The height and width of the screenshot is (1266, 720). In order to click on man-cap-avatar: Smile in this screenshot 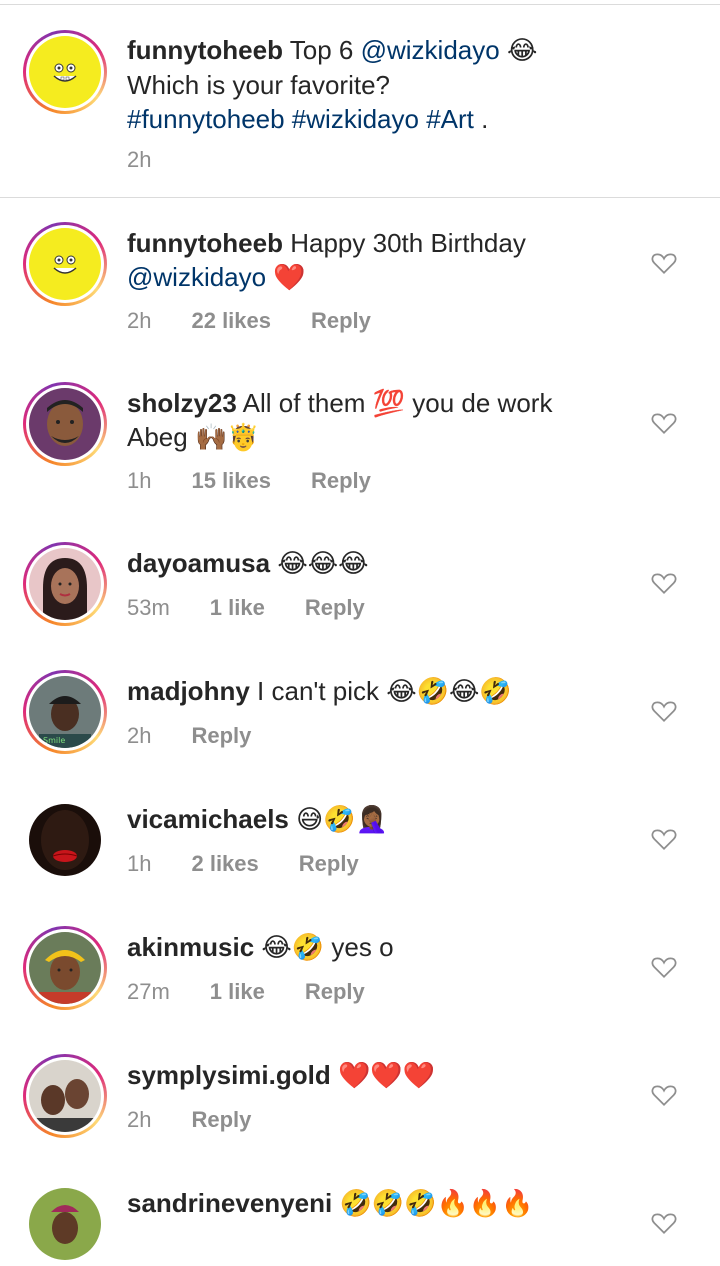, I will do `click(65, 712)`.